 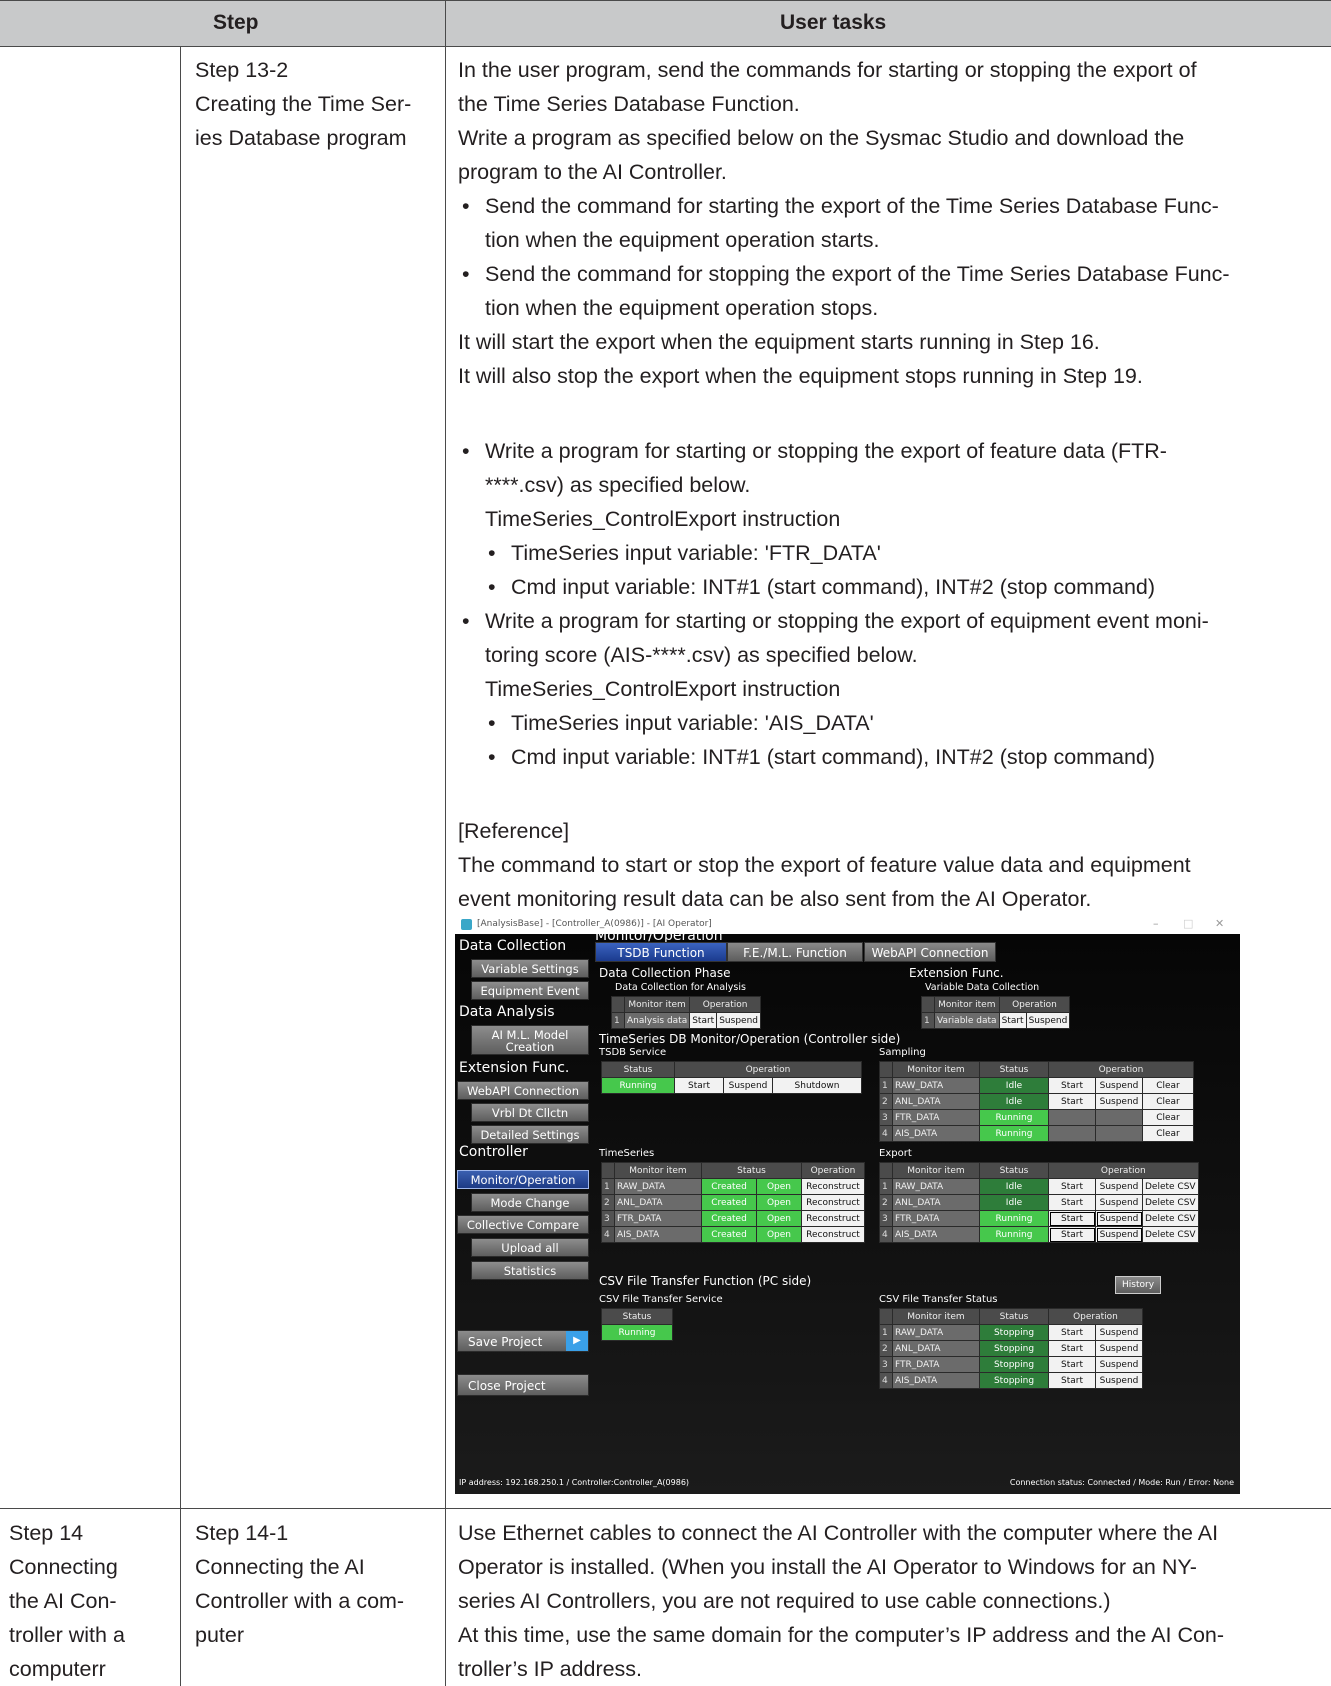 What do you see at coordinates (1039, 1234) in the screenshot?
I see `table-row: 4 AIS_DATA Running Start Suspend Delete CSV` at bounding box center [1039, 1234].